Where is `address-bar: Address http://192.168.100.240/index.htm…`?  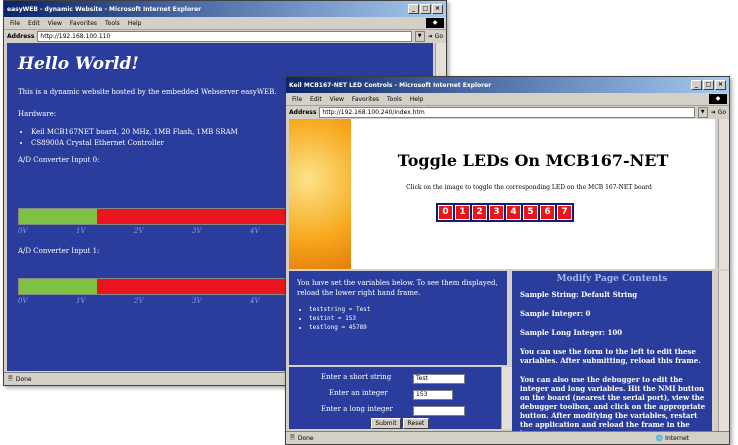
address-bar: Address http://192.168.100.240/index.htm… is located at coordinates (507, 112).